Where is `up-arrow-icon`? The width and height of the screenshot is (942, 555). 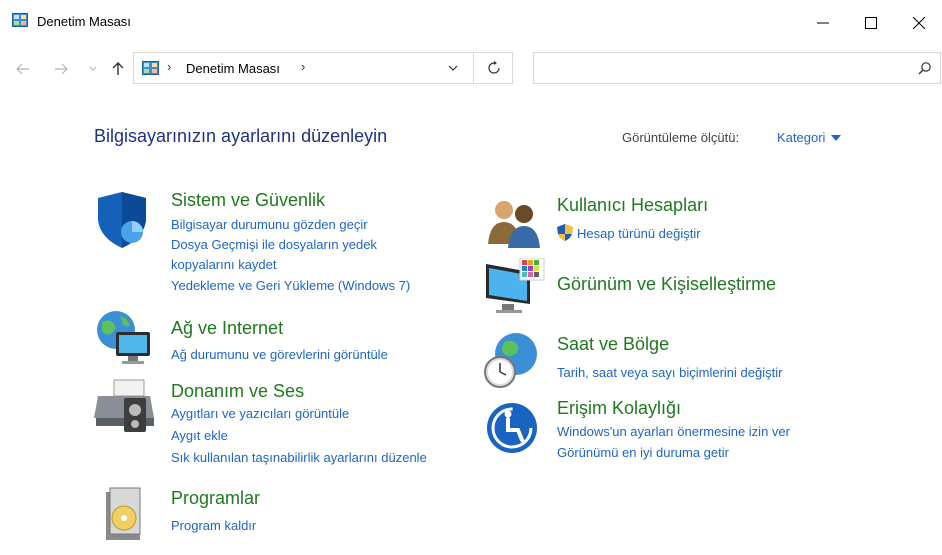
up-arrow-icon is located at coordinates (118, 68).